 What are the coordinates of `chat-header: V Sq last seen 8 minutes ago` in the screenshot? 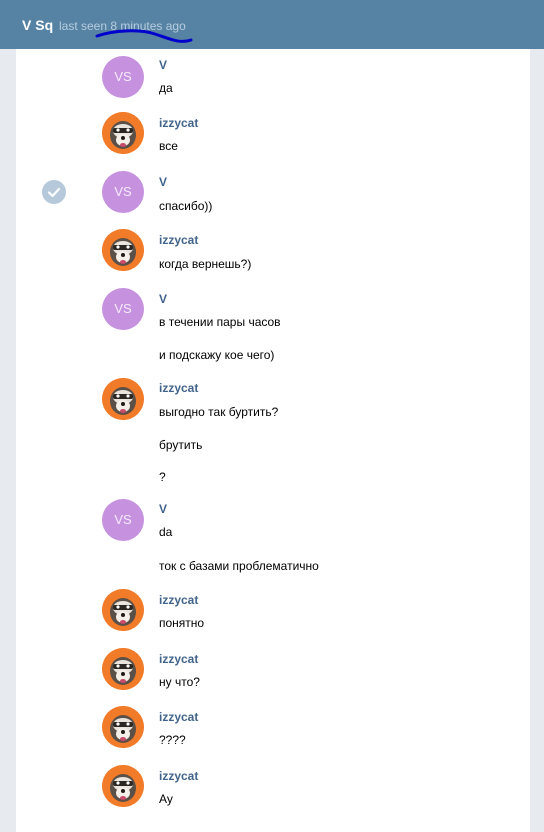 It's located at (272, 24).